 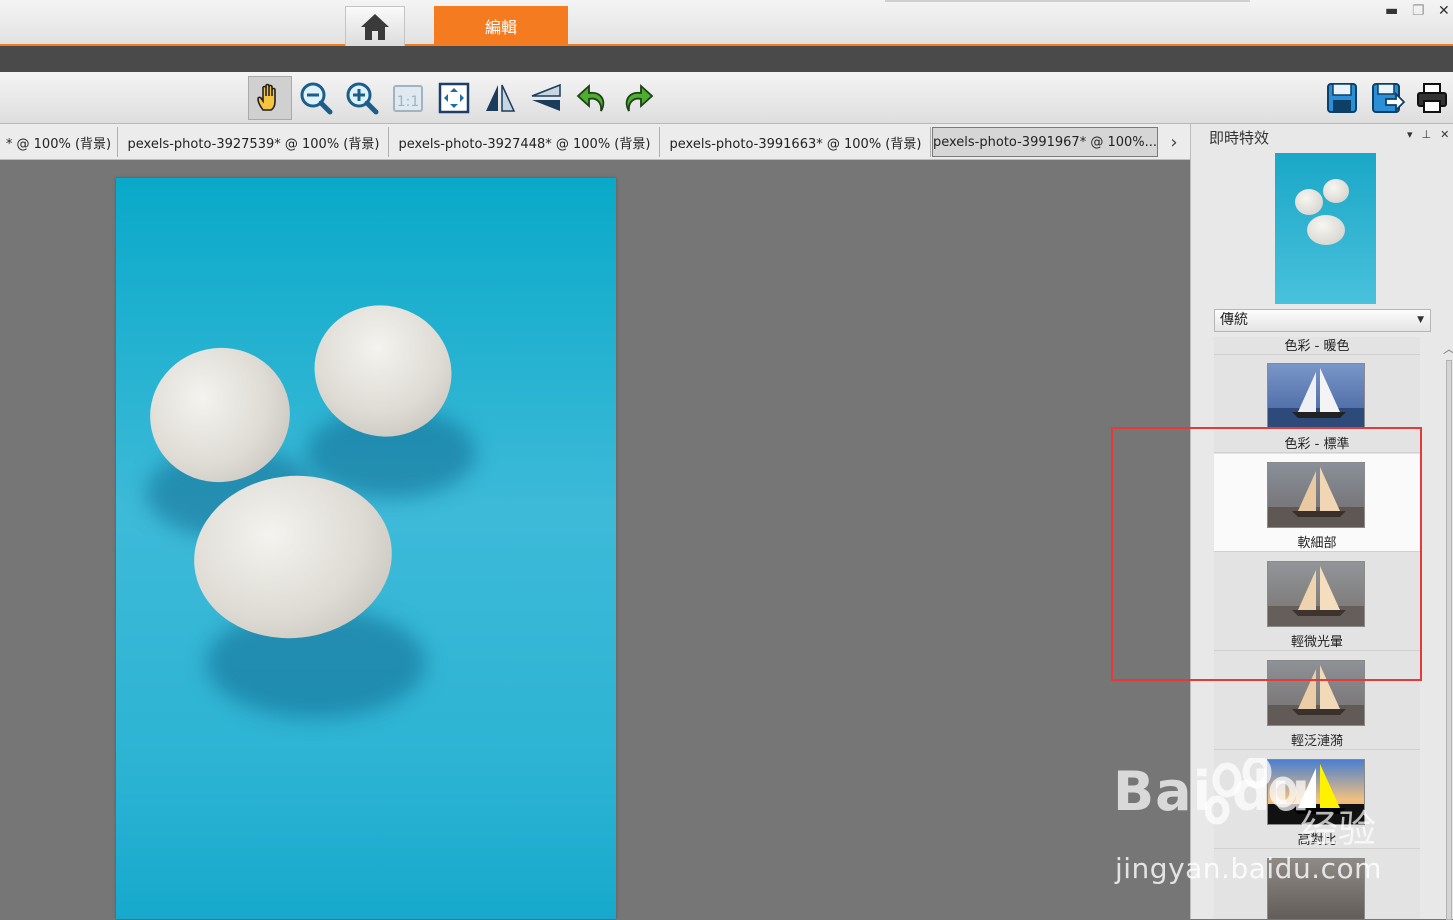 What do you see at coordinates (1251, 791) in the screenshot?
I see `paw-icon` at bounding box center [1251, 791].